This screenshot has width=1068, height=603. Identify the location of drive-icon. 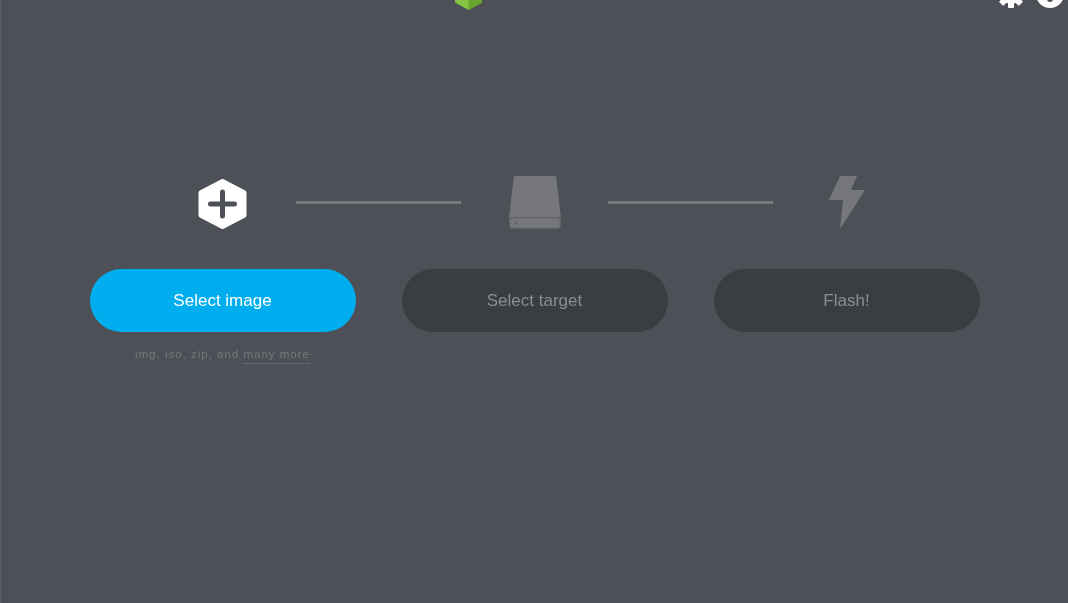
(534, 202).